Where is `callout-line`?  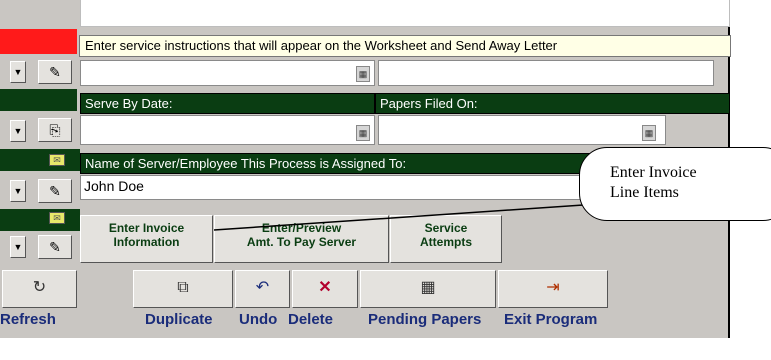 callout-line is located at coordinates (406, 217).